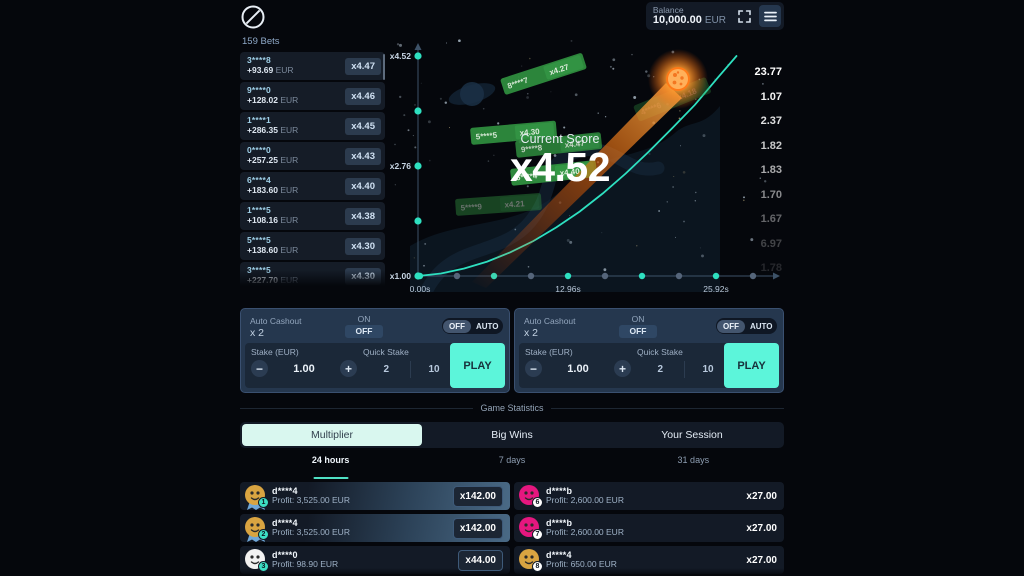 This screenshot has width=1024, height=576. Describe the element at coordinates (363, 66) in the screenshot. I see `bet-multiplier: x4.47` at that location.